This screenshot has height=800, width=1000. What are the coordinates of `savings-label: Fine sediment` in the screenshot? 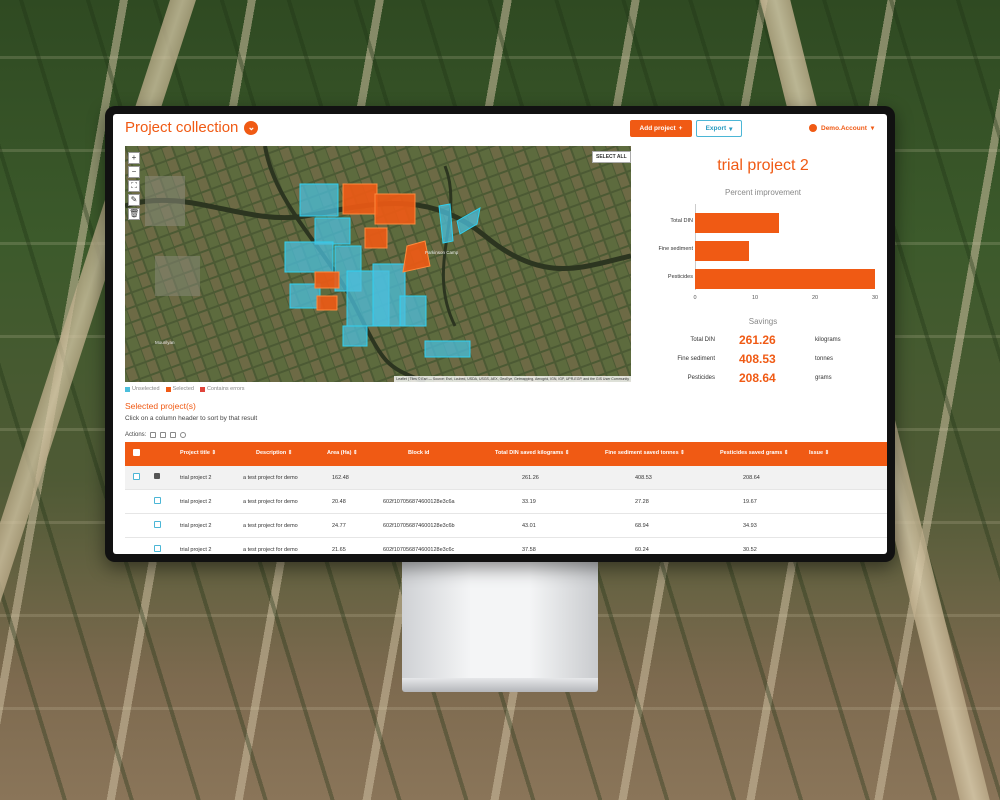 It's located at (696, 359).